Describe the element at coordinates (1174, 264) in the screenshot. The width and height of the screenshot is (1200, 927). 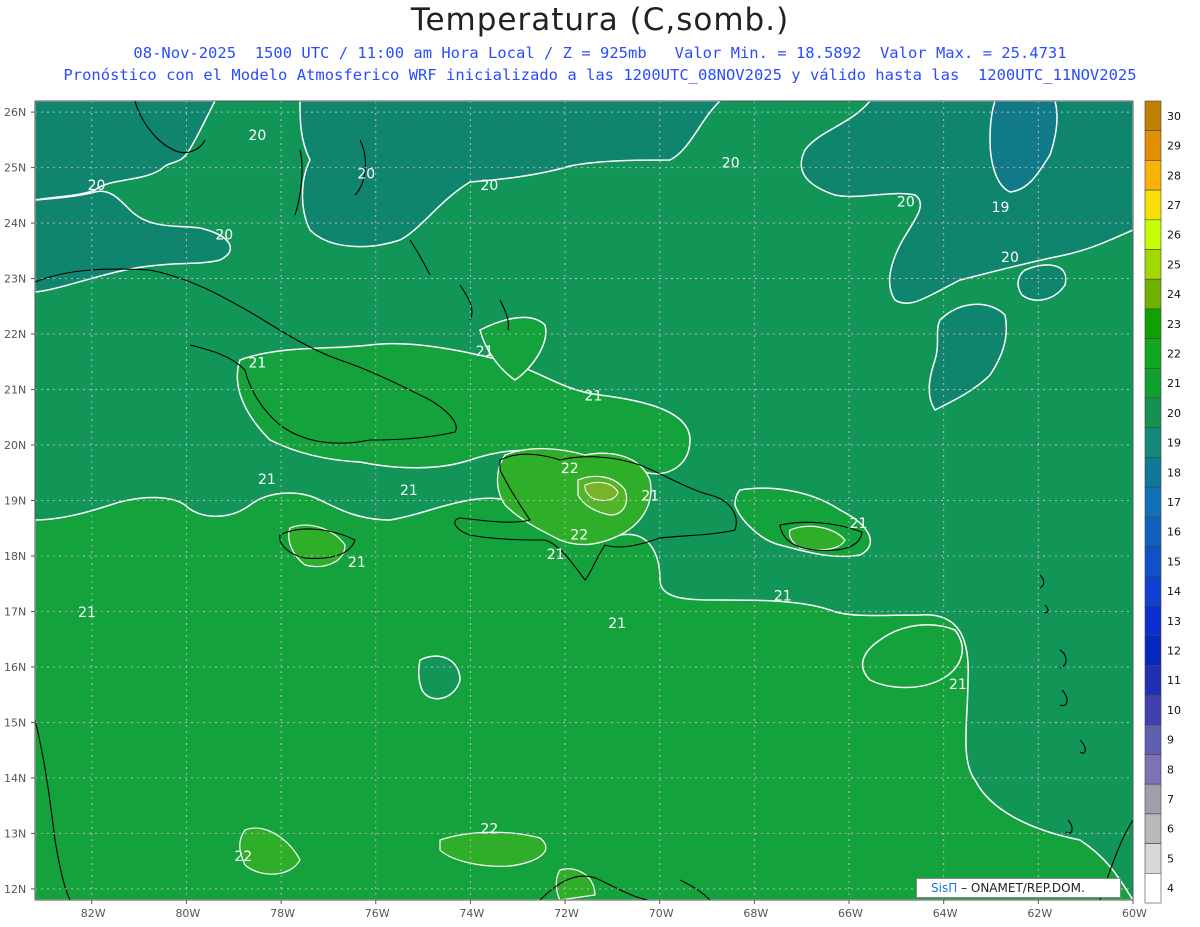
I see `colorbar-label: 25` at that location.